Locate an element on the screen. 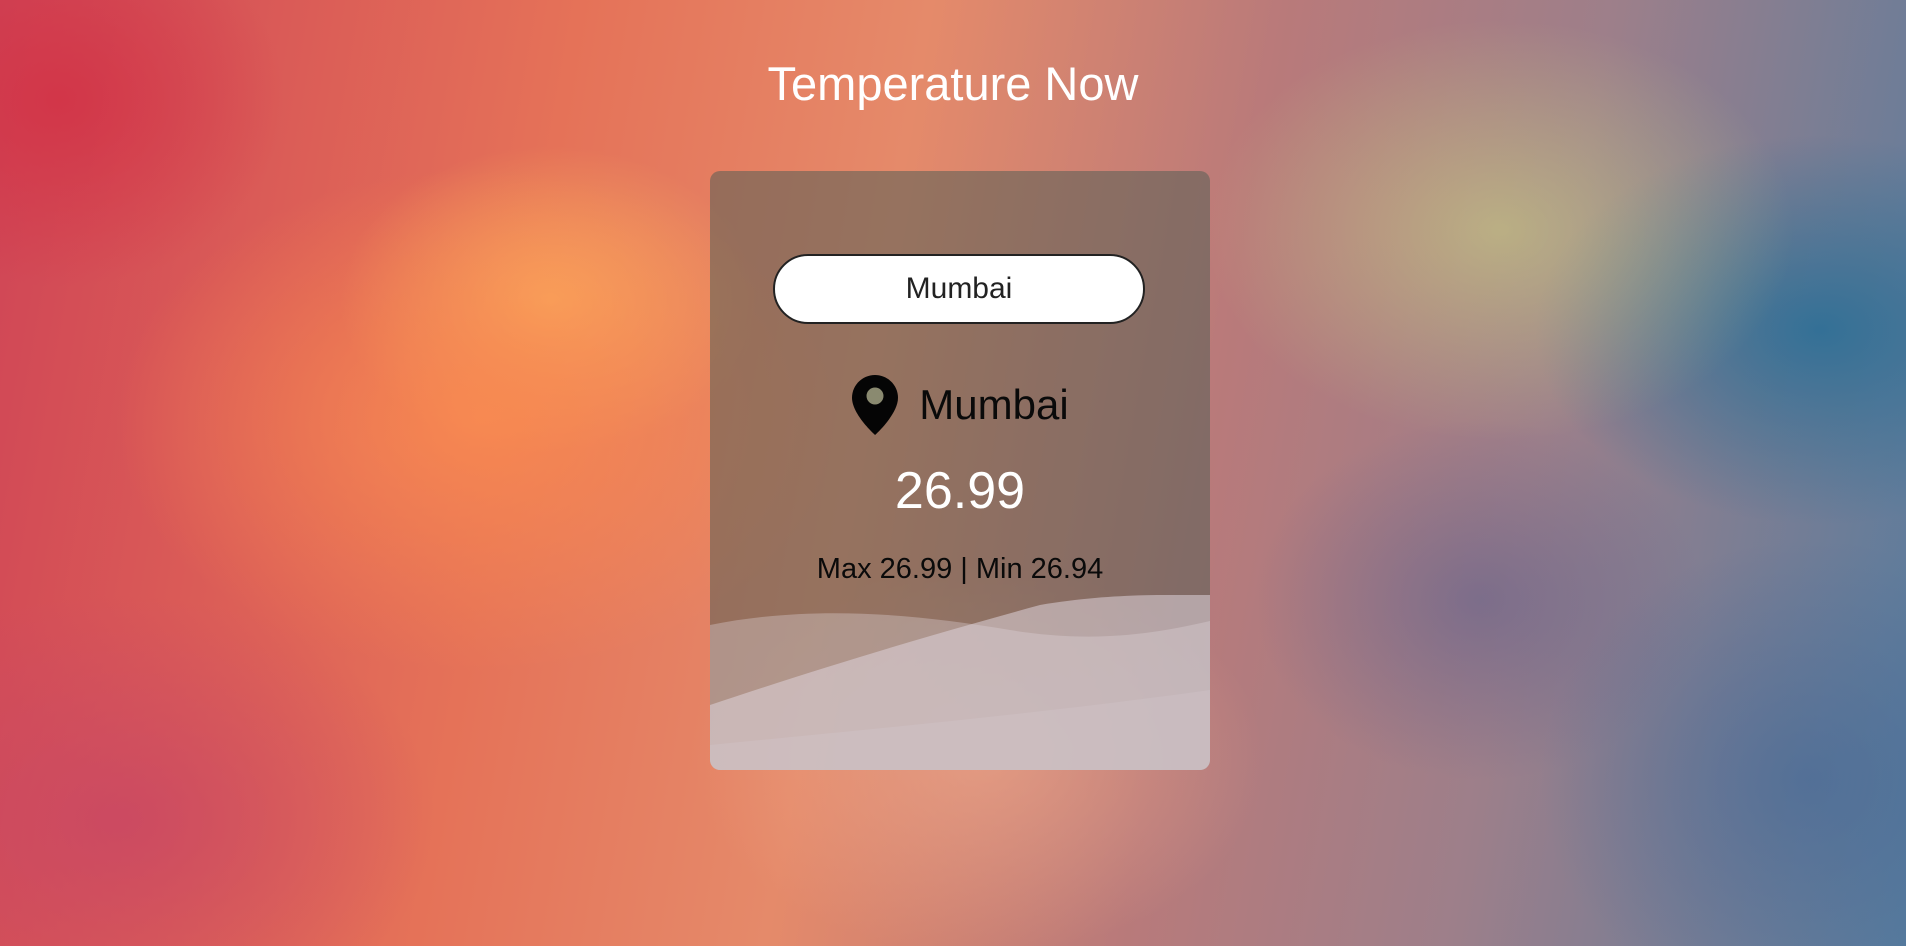 Image resolution: width=1906 pixels, height=946 pixels. page-title: Temperature Now is located at coordinates (953, 83).